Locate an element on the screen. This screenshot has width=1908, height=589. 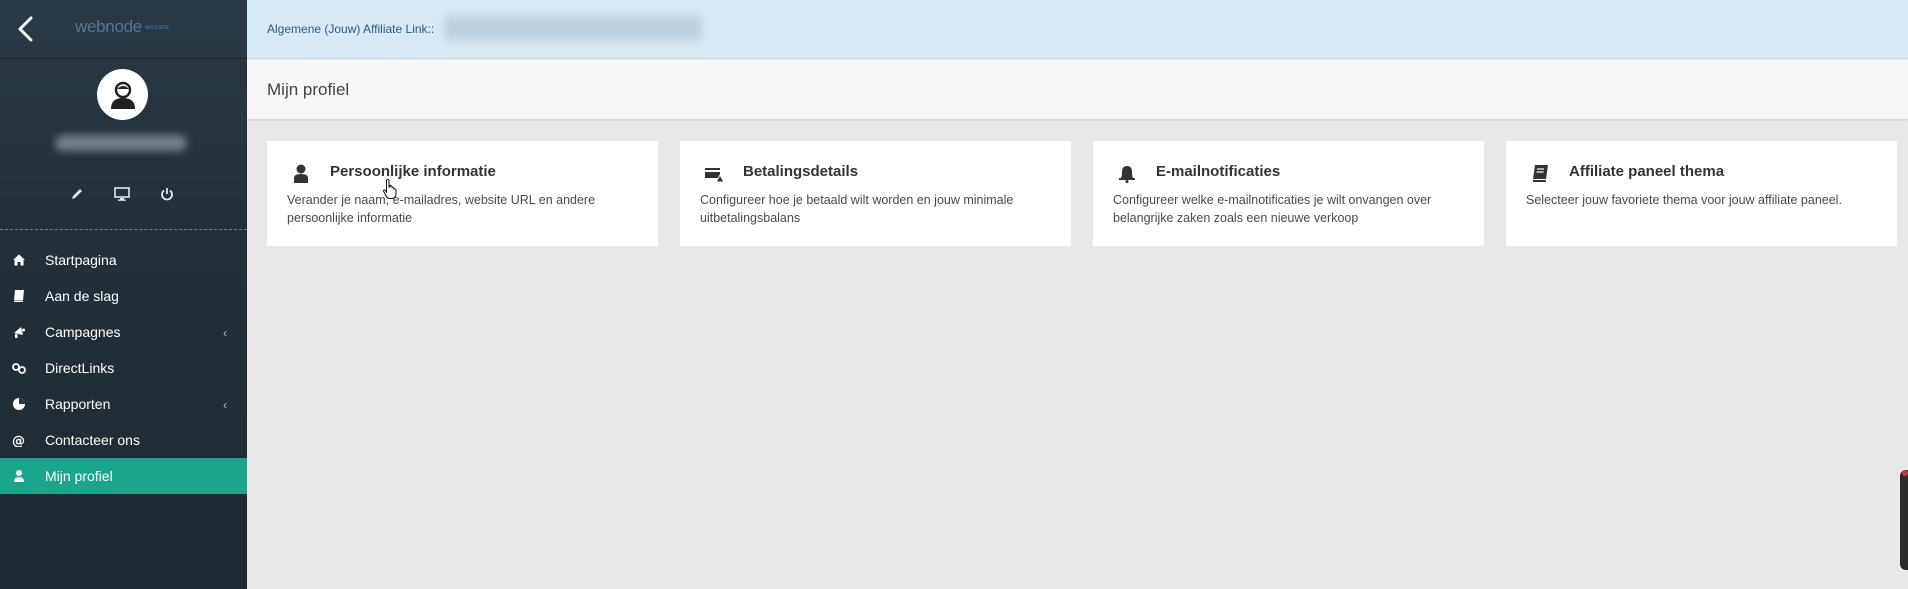
username-blurred is located at coordinates (121, 143).